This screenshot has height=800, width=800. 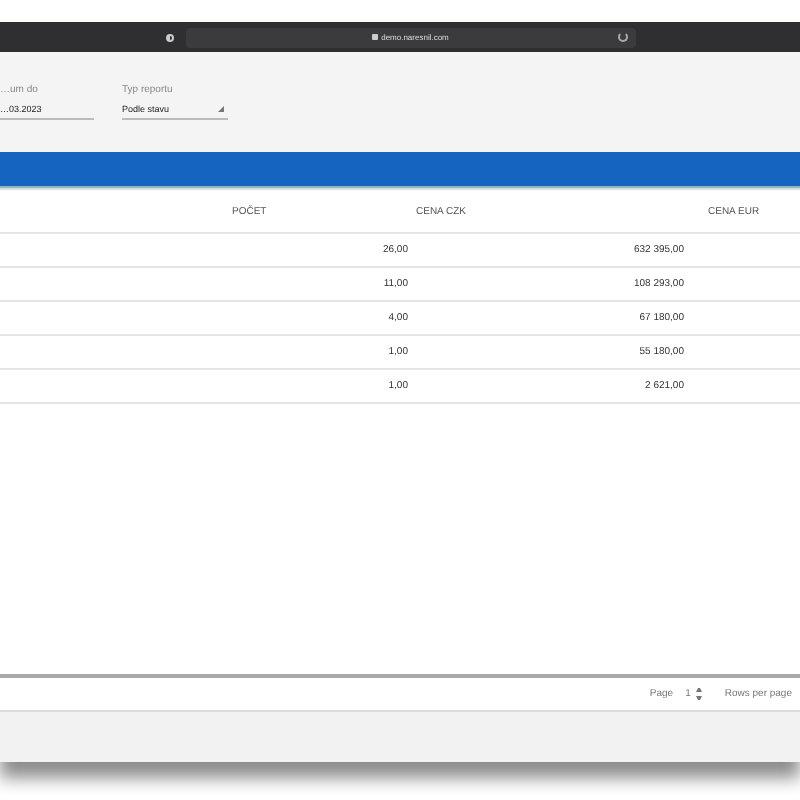 What do you see at coordinates (169, 37) in the screenshot?
I see `privacy-icon` at bounding box center [169, 37].